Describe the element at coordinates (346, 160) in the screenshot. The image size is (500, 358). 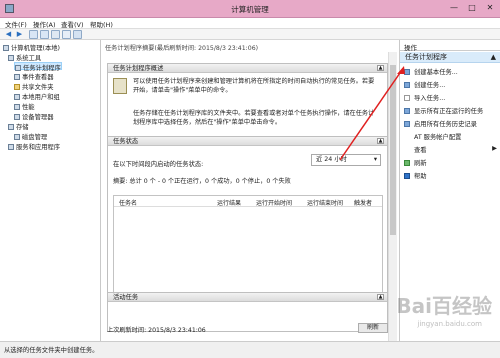
I see `period-select: 近 24 小时 ▾` at that location.